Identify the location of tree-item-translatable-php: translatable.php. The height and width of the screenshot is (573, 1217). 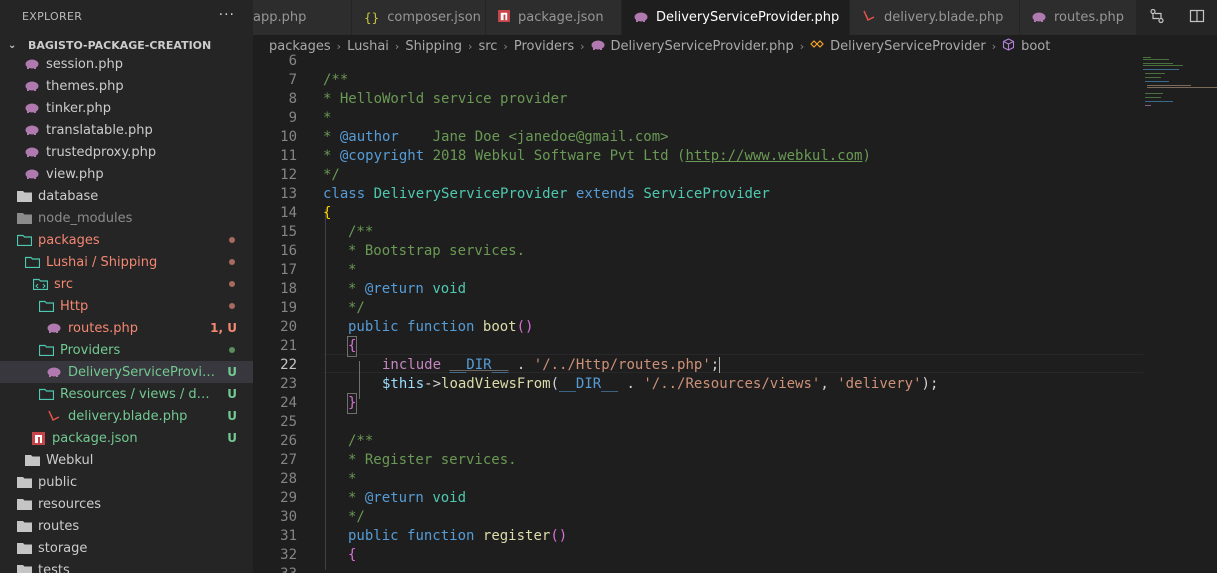
(138, 130).